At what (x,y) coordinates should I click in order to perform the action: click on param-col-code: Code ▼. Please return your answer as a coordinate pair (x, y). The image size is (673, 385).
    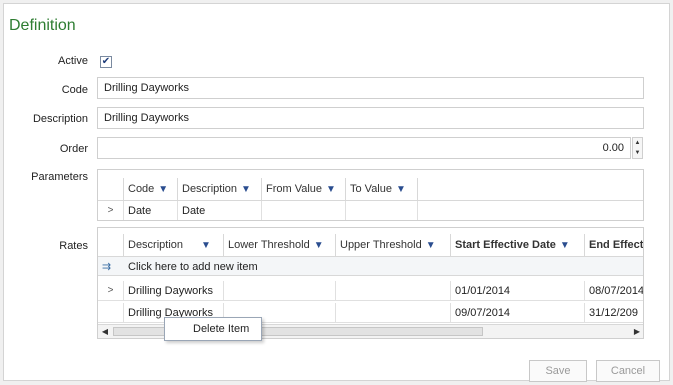
    Looking at the image, I should click on (151, 189).